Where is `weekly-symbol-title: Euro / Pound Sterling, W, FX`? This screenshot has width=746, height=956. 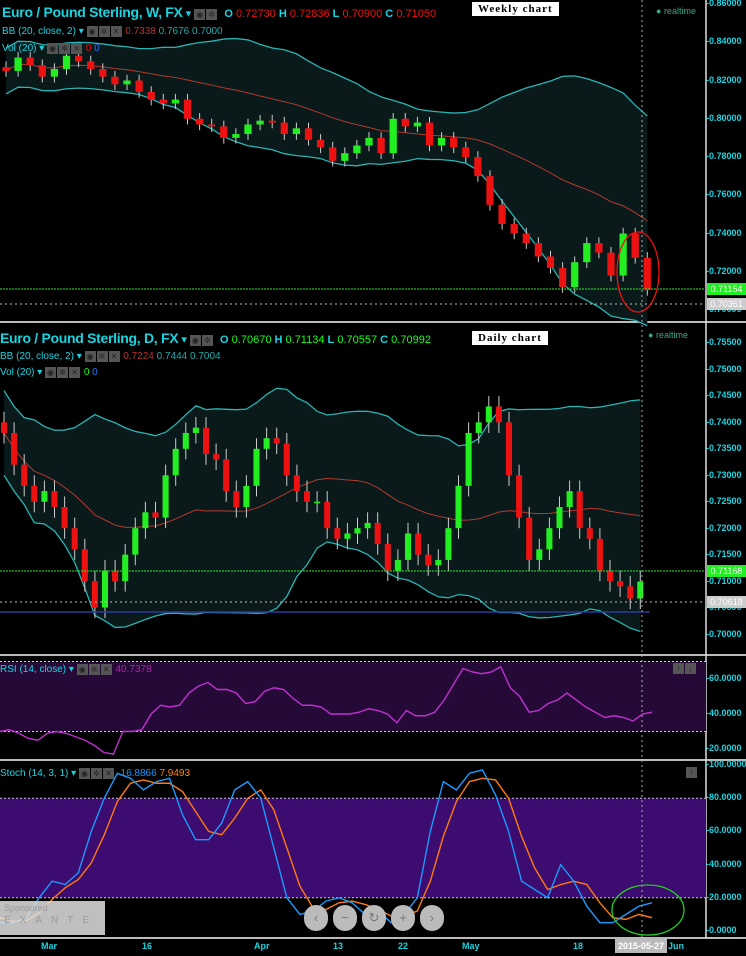 weekly-symbol-title: Euro / Pound Sterling, W, FX is located at coordinates (92, 12).